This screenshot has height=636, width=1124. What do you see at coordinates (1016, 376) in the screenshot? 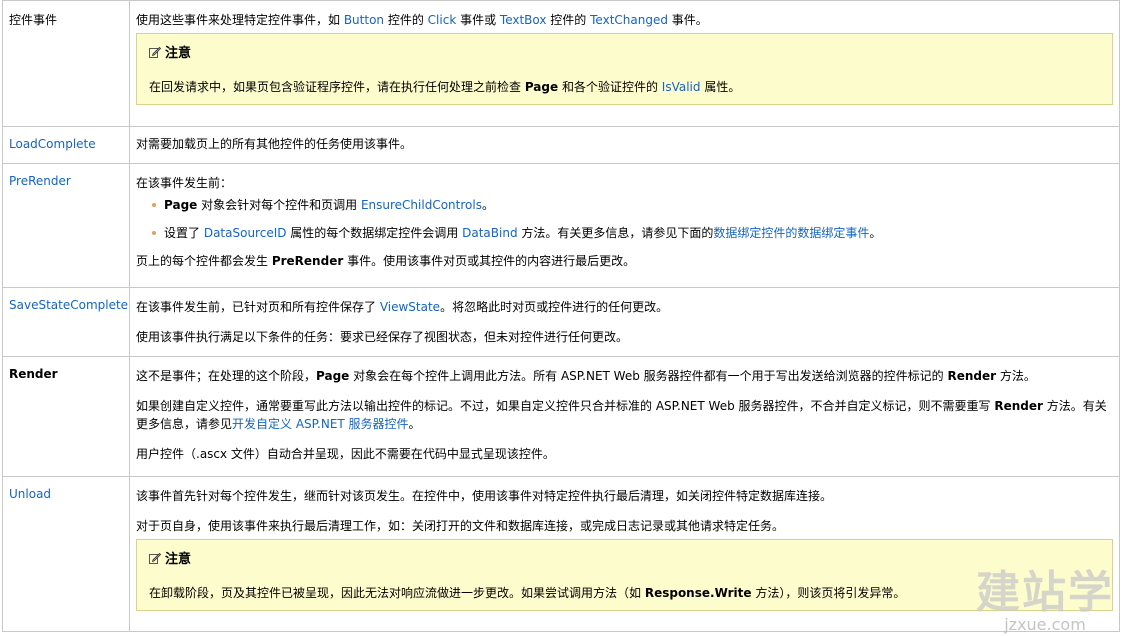
I see `text-run: 方法。` at bounding box center [1016, 376].